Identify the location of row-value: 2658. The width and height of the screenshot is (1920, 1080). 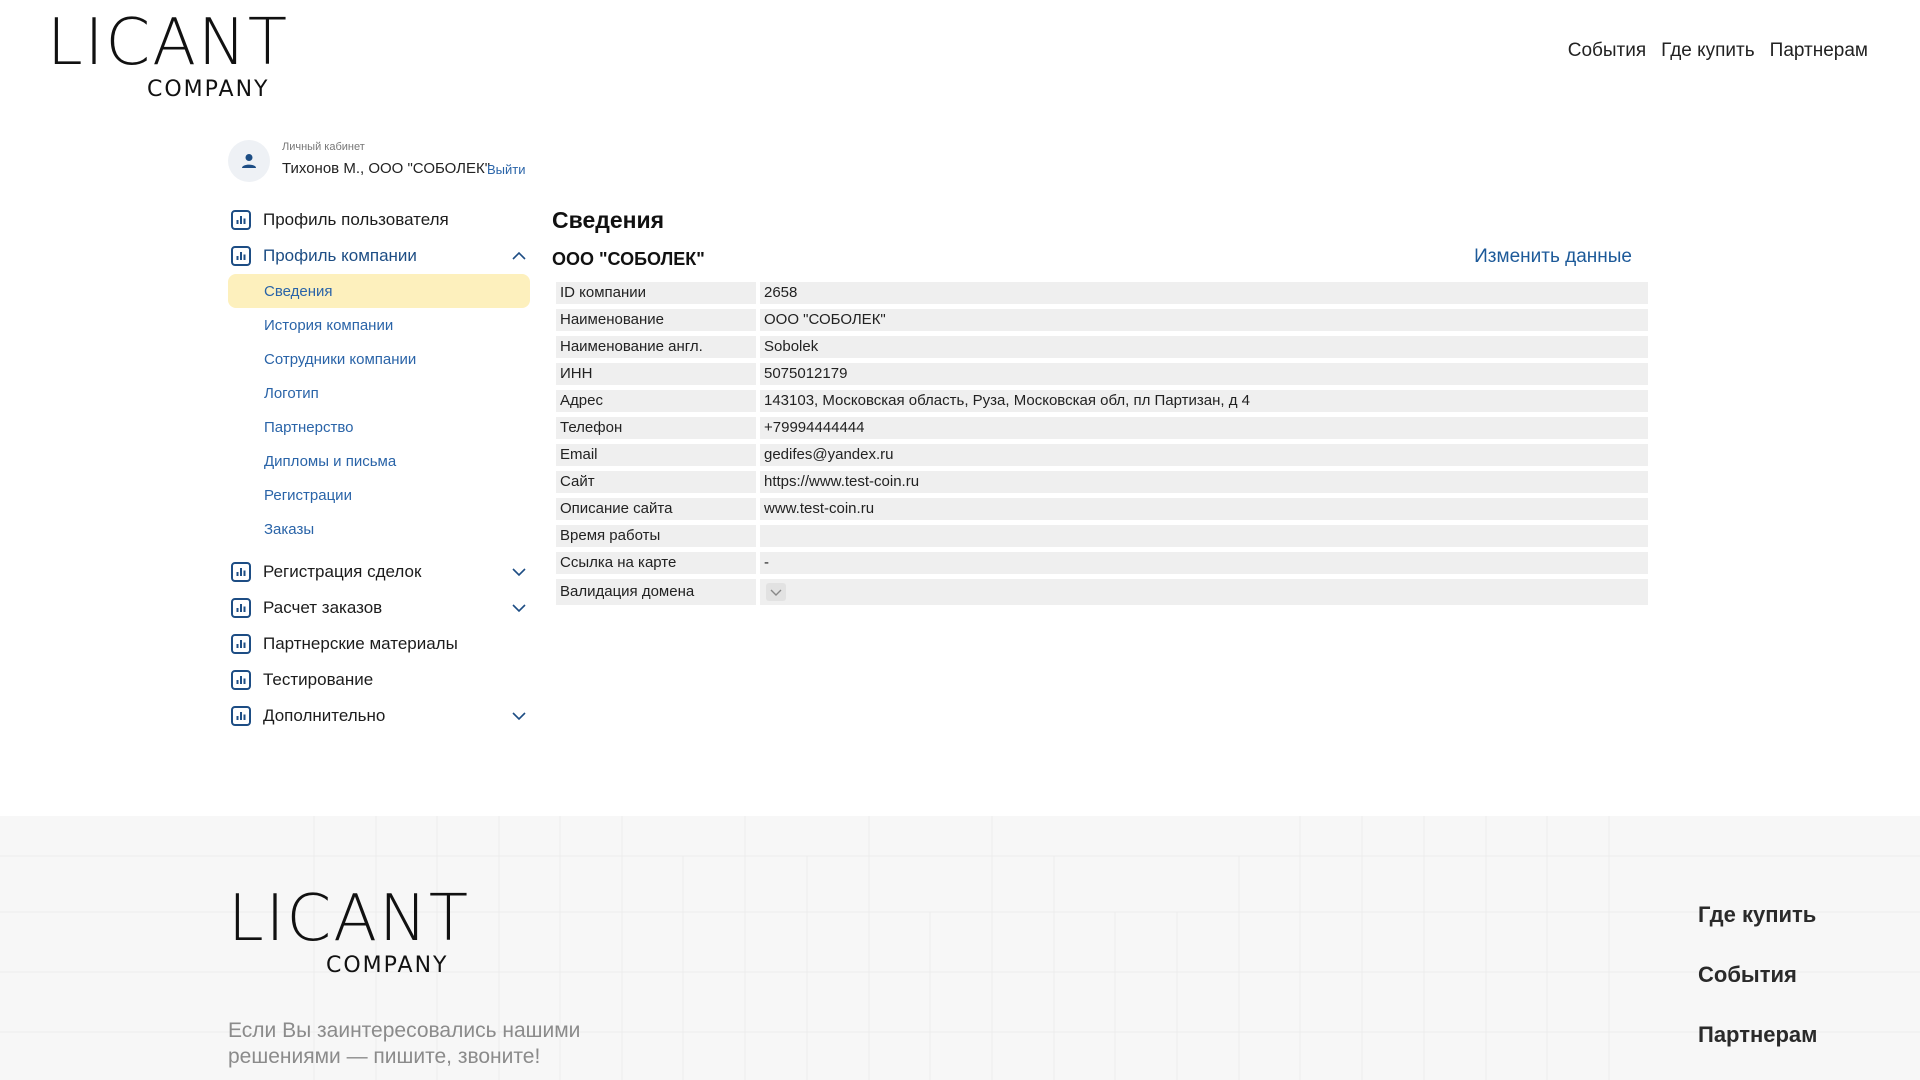
(1204, 293).